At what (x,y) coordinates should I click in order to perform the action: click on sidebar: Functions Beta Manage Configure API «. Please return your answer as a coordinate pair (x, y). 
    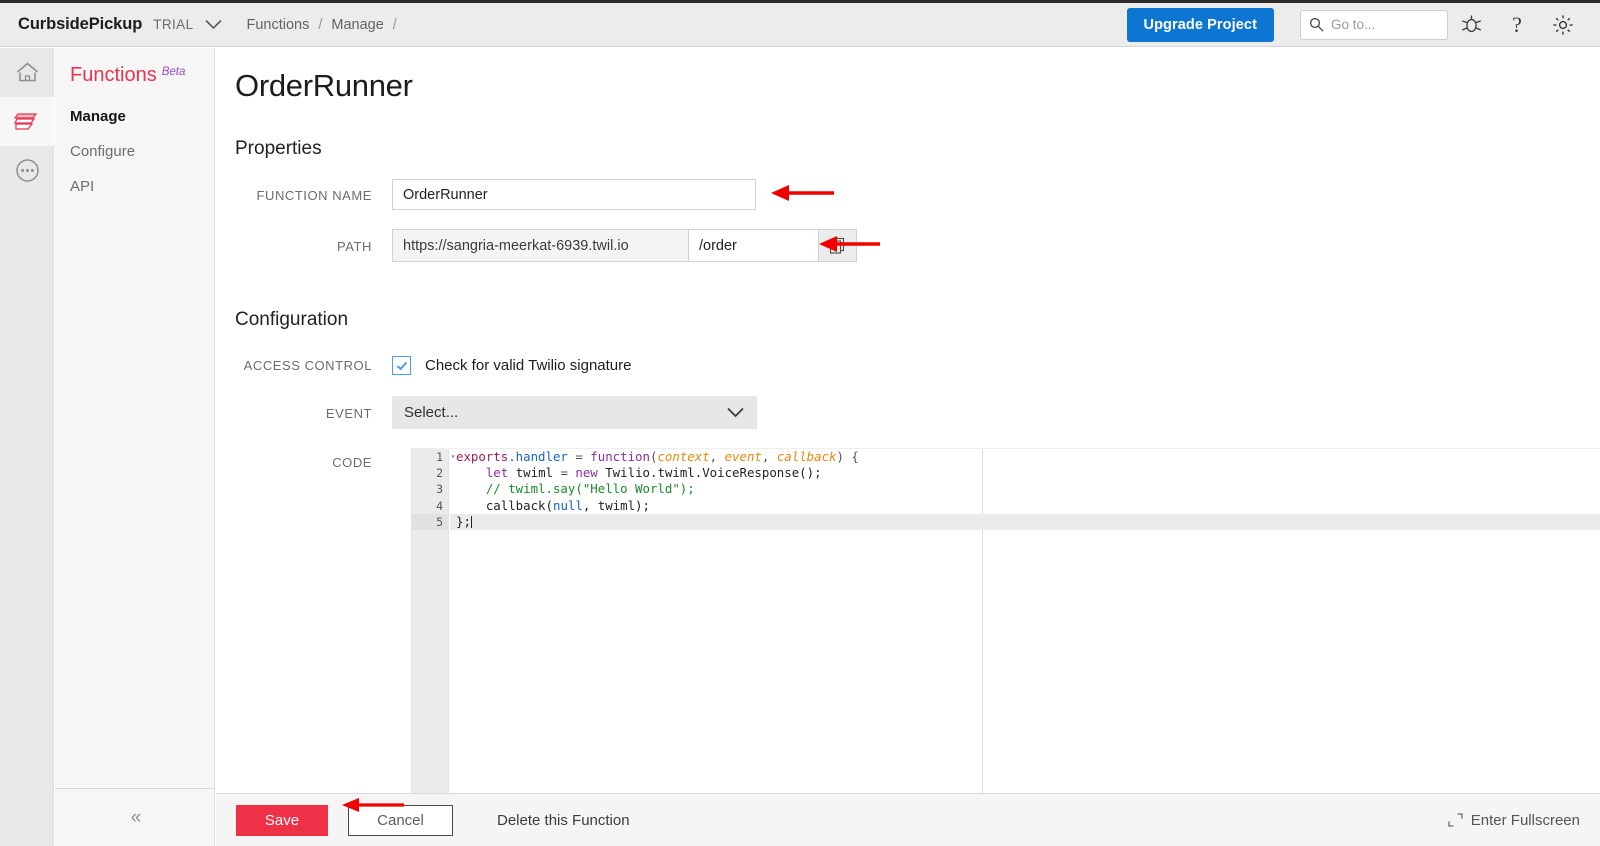
    Looking at the image, I should click on (135, 447).